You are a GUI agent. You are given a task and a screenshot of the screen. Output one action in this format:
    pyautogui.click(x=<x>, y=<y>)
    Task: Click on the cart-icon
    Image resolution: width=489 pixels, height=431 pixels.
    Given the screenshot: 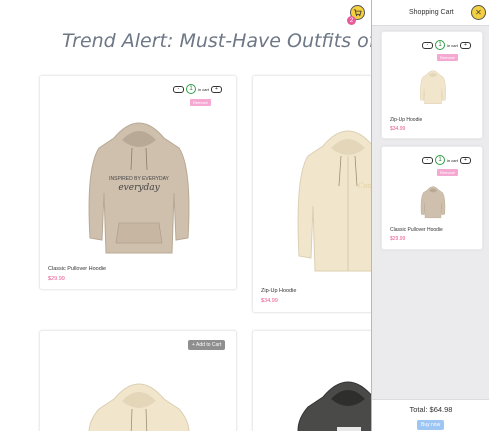 What is the action you would take?
    pyautogui.click(x=357, y=13)
    